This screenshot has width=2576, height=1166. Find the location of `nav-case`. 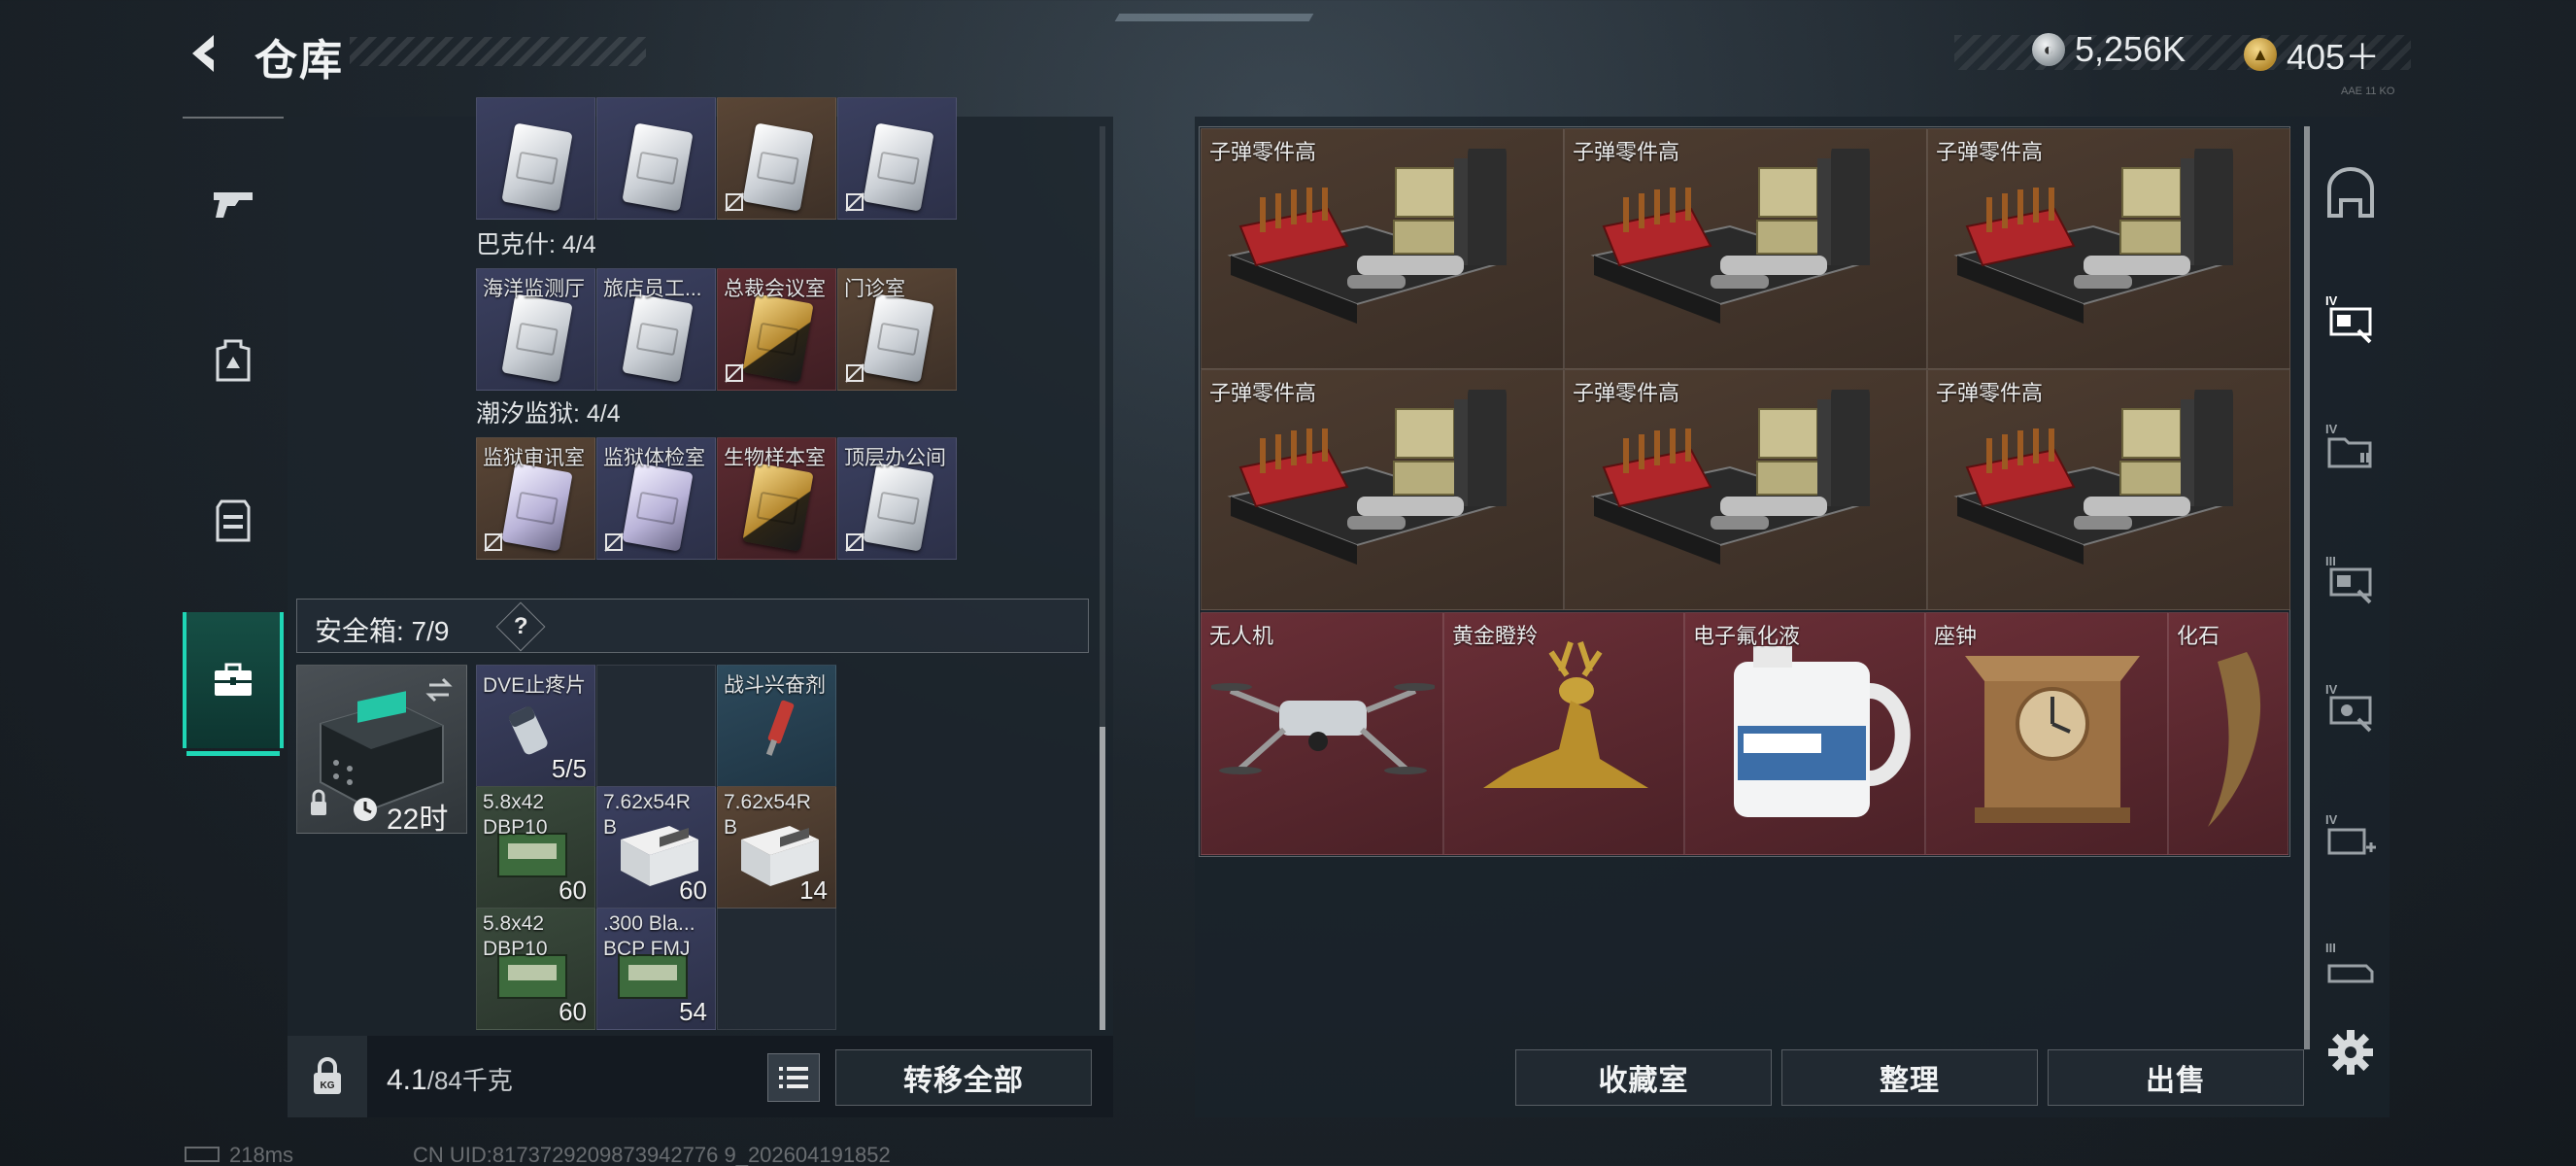

nav-case is located at coordinates (233, 684).